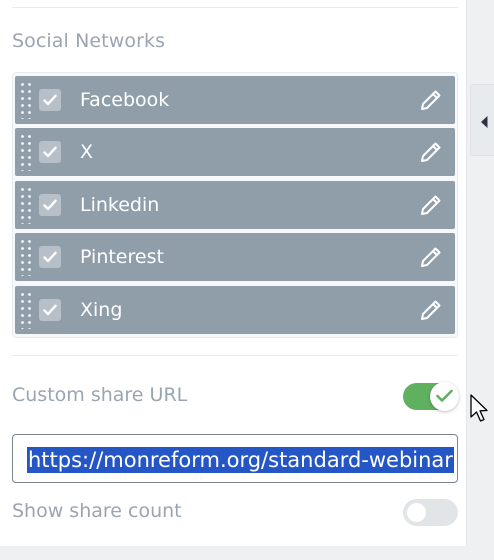 The image size is (494, 560). I want to click on mouse-pointer-icon, so click(479, 408).